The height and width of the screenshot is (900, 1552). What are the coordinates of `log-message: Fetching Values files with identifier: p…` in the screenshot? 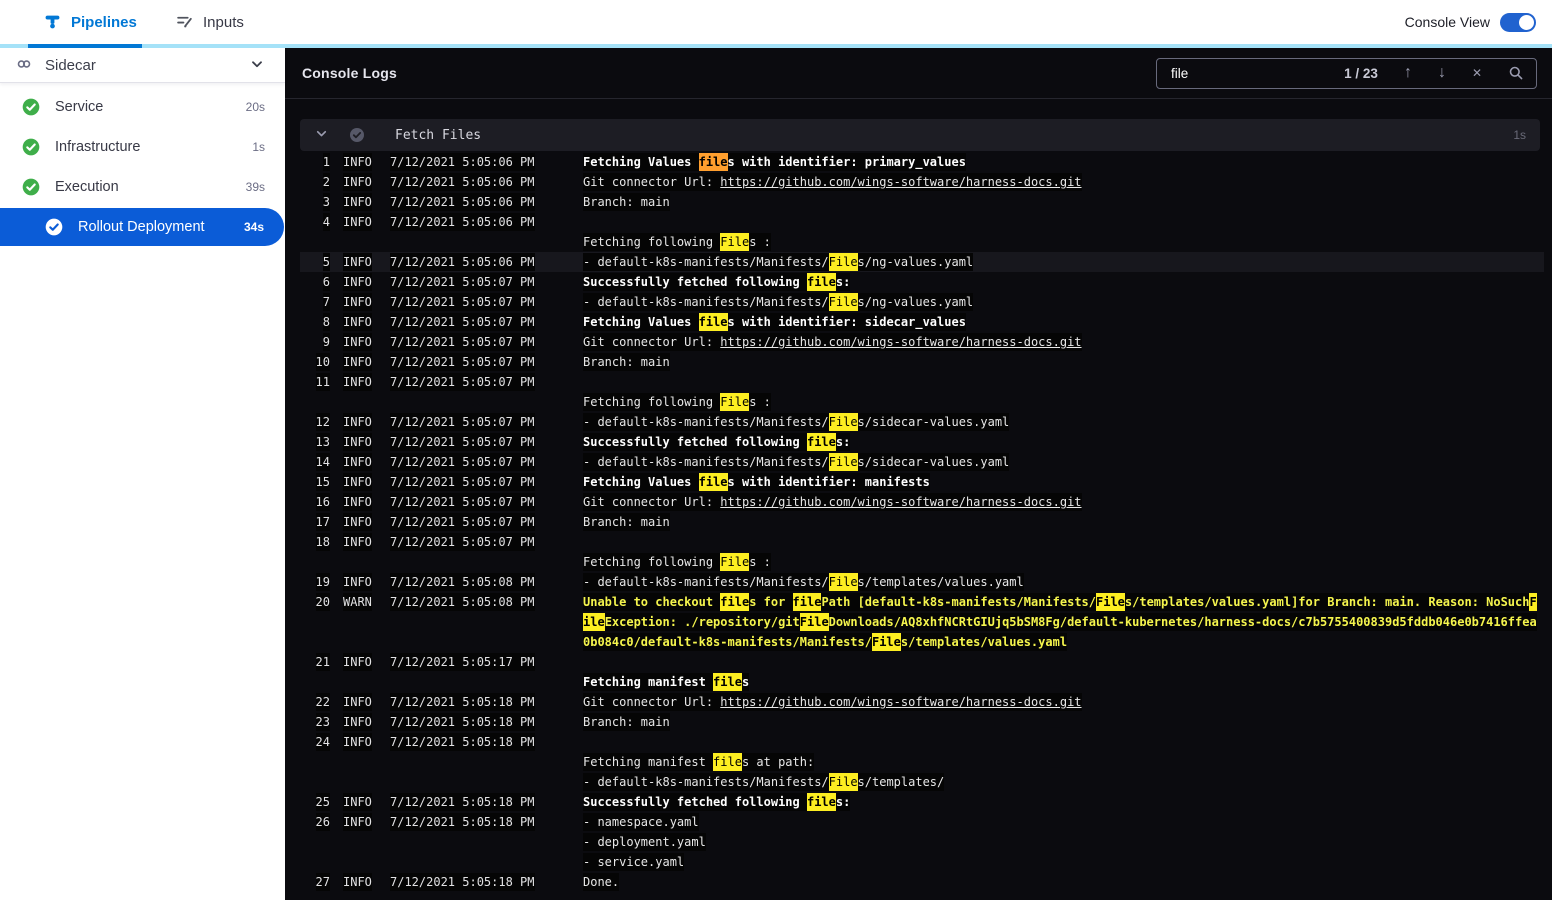 It's located at (1063, 162).